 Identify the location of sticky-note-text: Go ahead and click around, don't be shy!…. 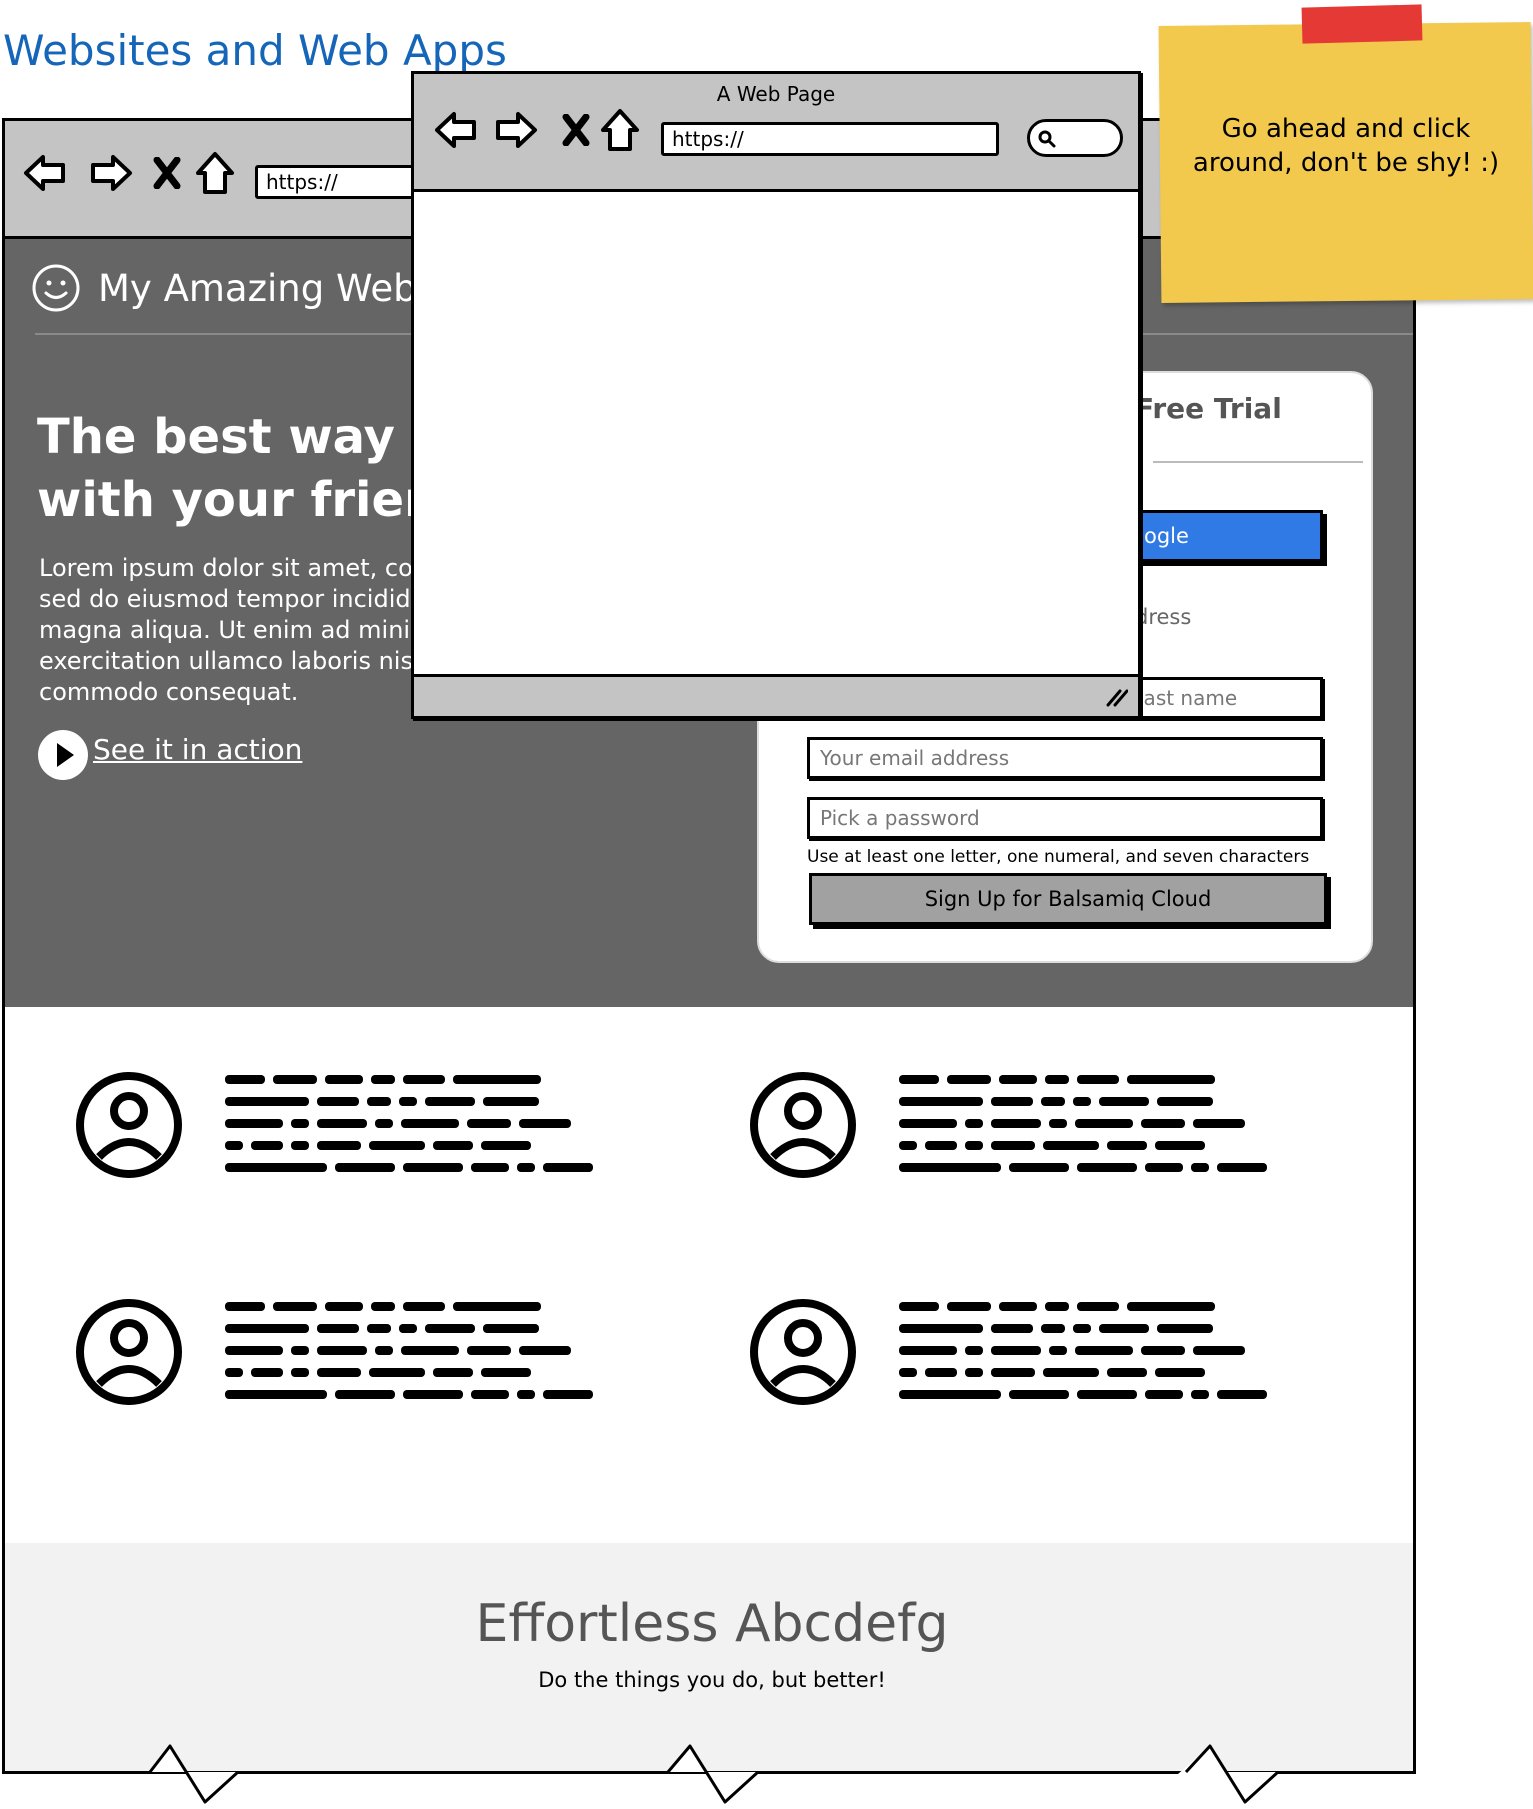
(1346, 146).